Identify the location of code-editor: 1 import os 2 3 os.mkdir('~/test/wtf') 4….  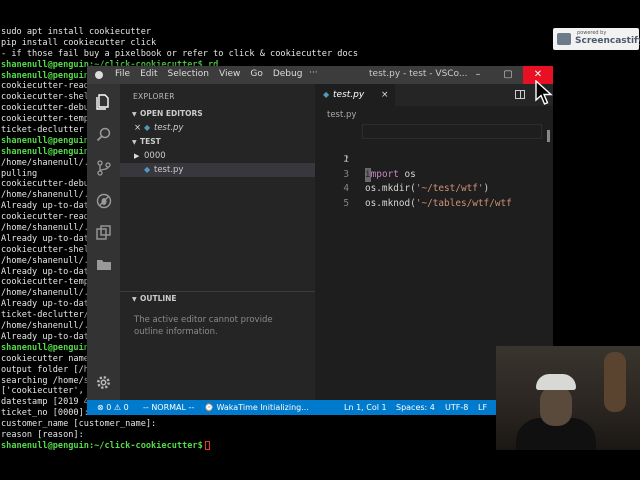
(434, 166).